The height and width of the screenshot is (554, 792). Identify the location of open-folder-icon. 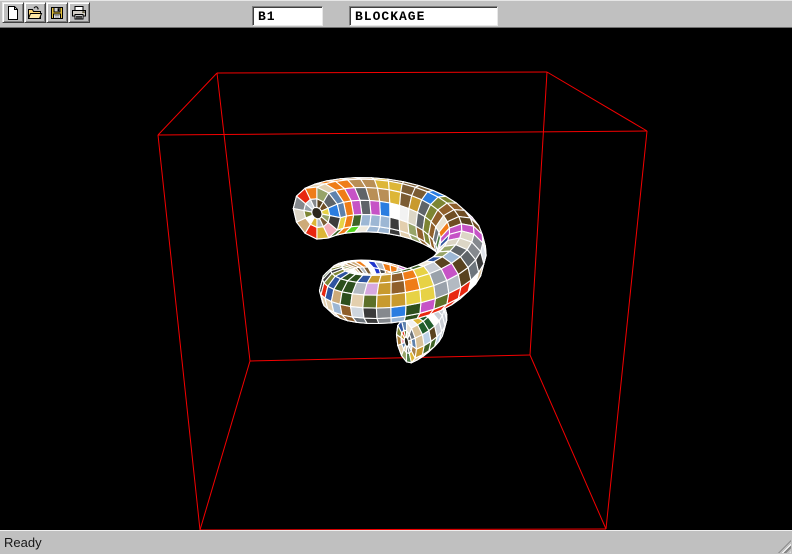
(35, 12).